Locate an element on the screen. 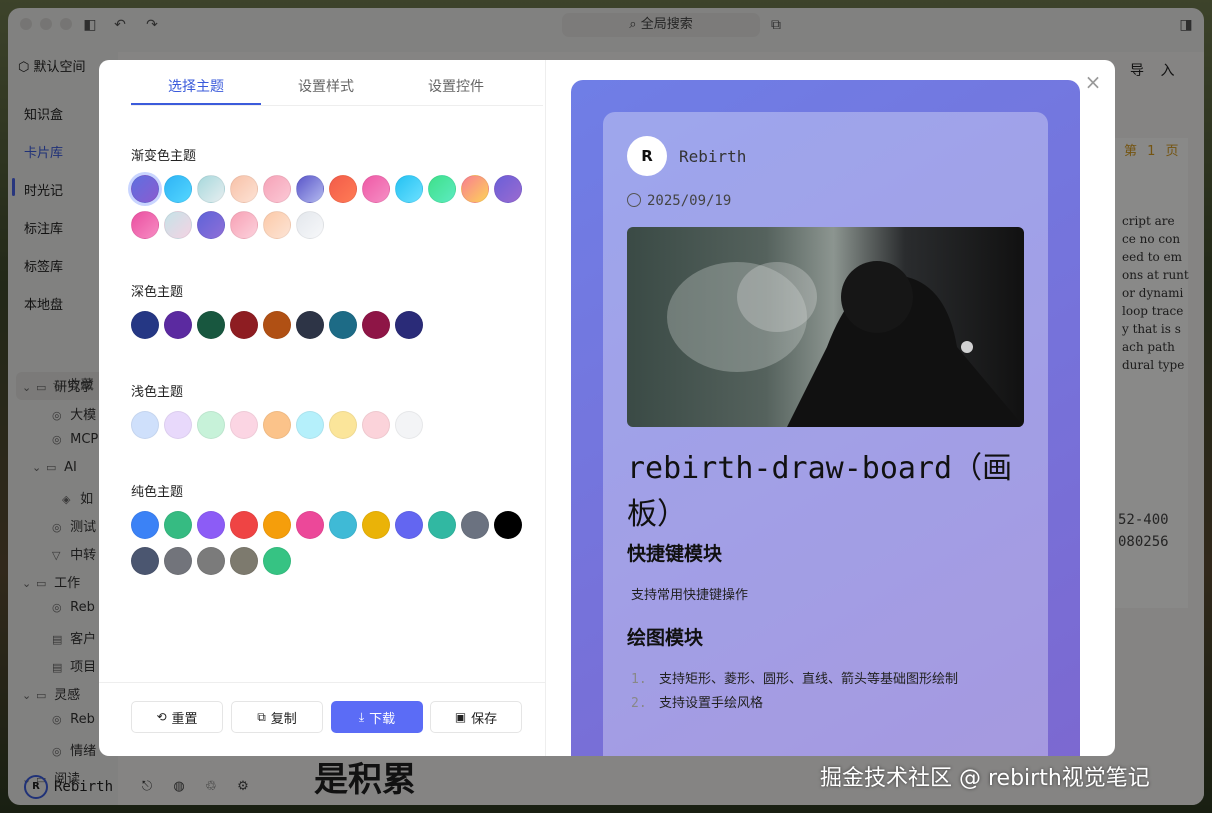 This screenshot has width=1212, height=813. post-date: 2025/09/19 is located at coordinates (679, 201).